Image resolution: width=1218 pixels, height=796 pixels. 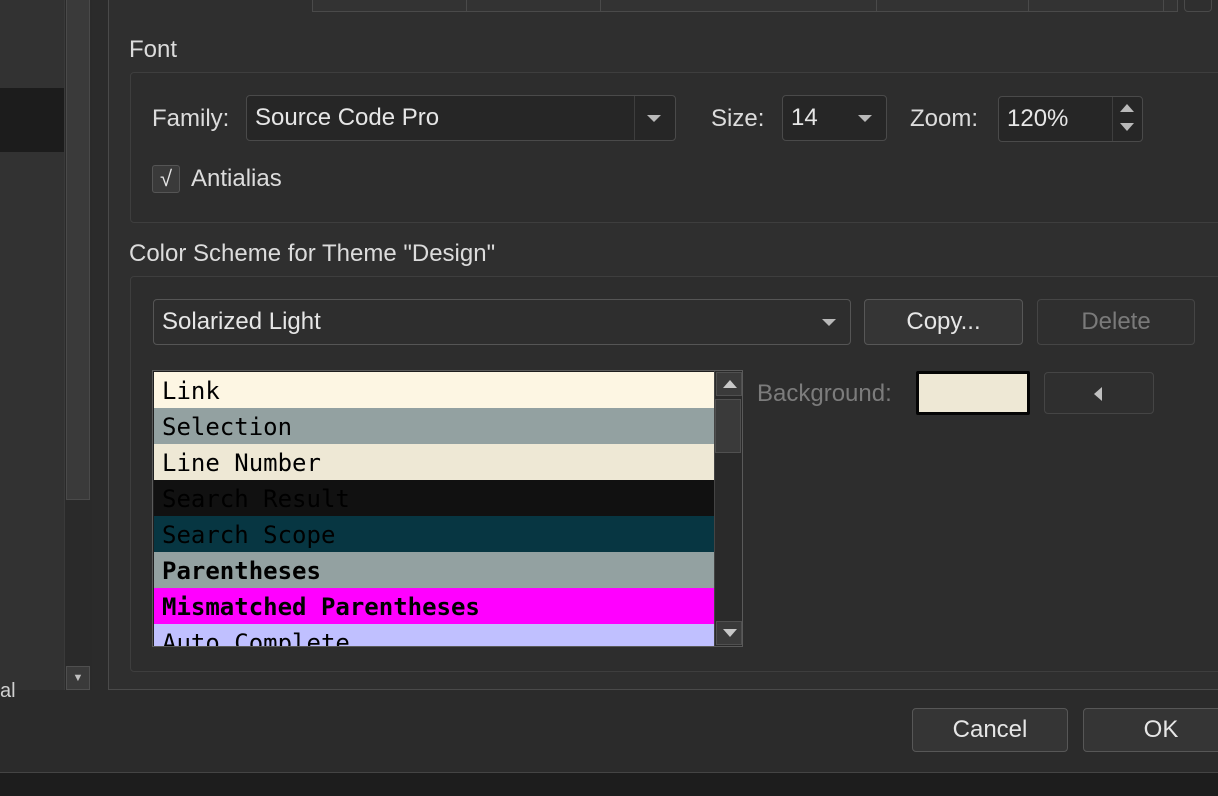 What do you see at coordinates (435, 462) in the screenshot?
I see `color-element-item: Line Number` at bounding box center [435, 462].